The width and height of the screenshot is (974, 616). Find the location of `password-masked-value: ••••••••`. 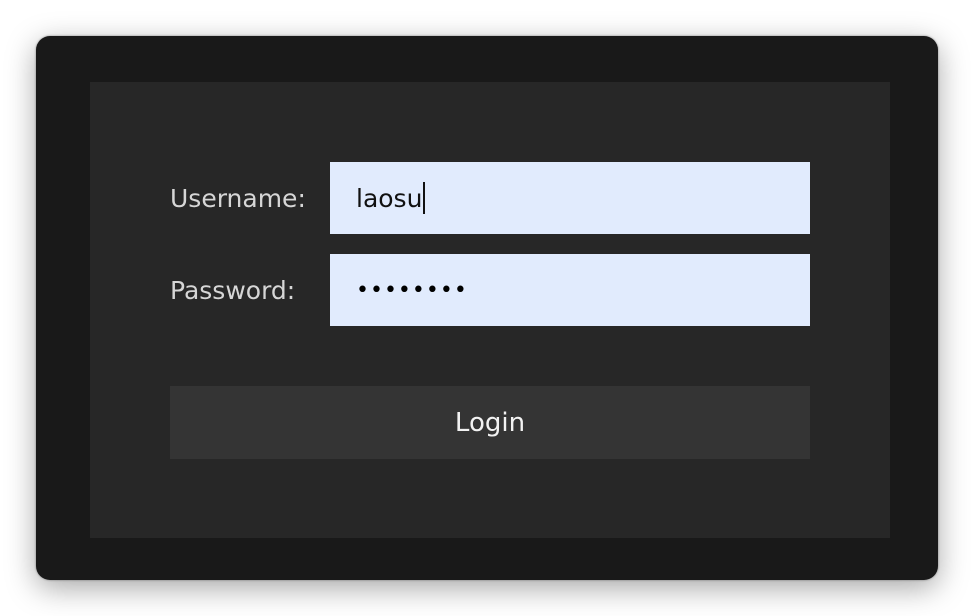

password-masked-value: •••••••• is located at coordinates (412, 290).